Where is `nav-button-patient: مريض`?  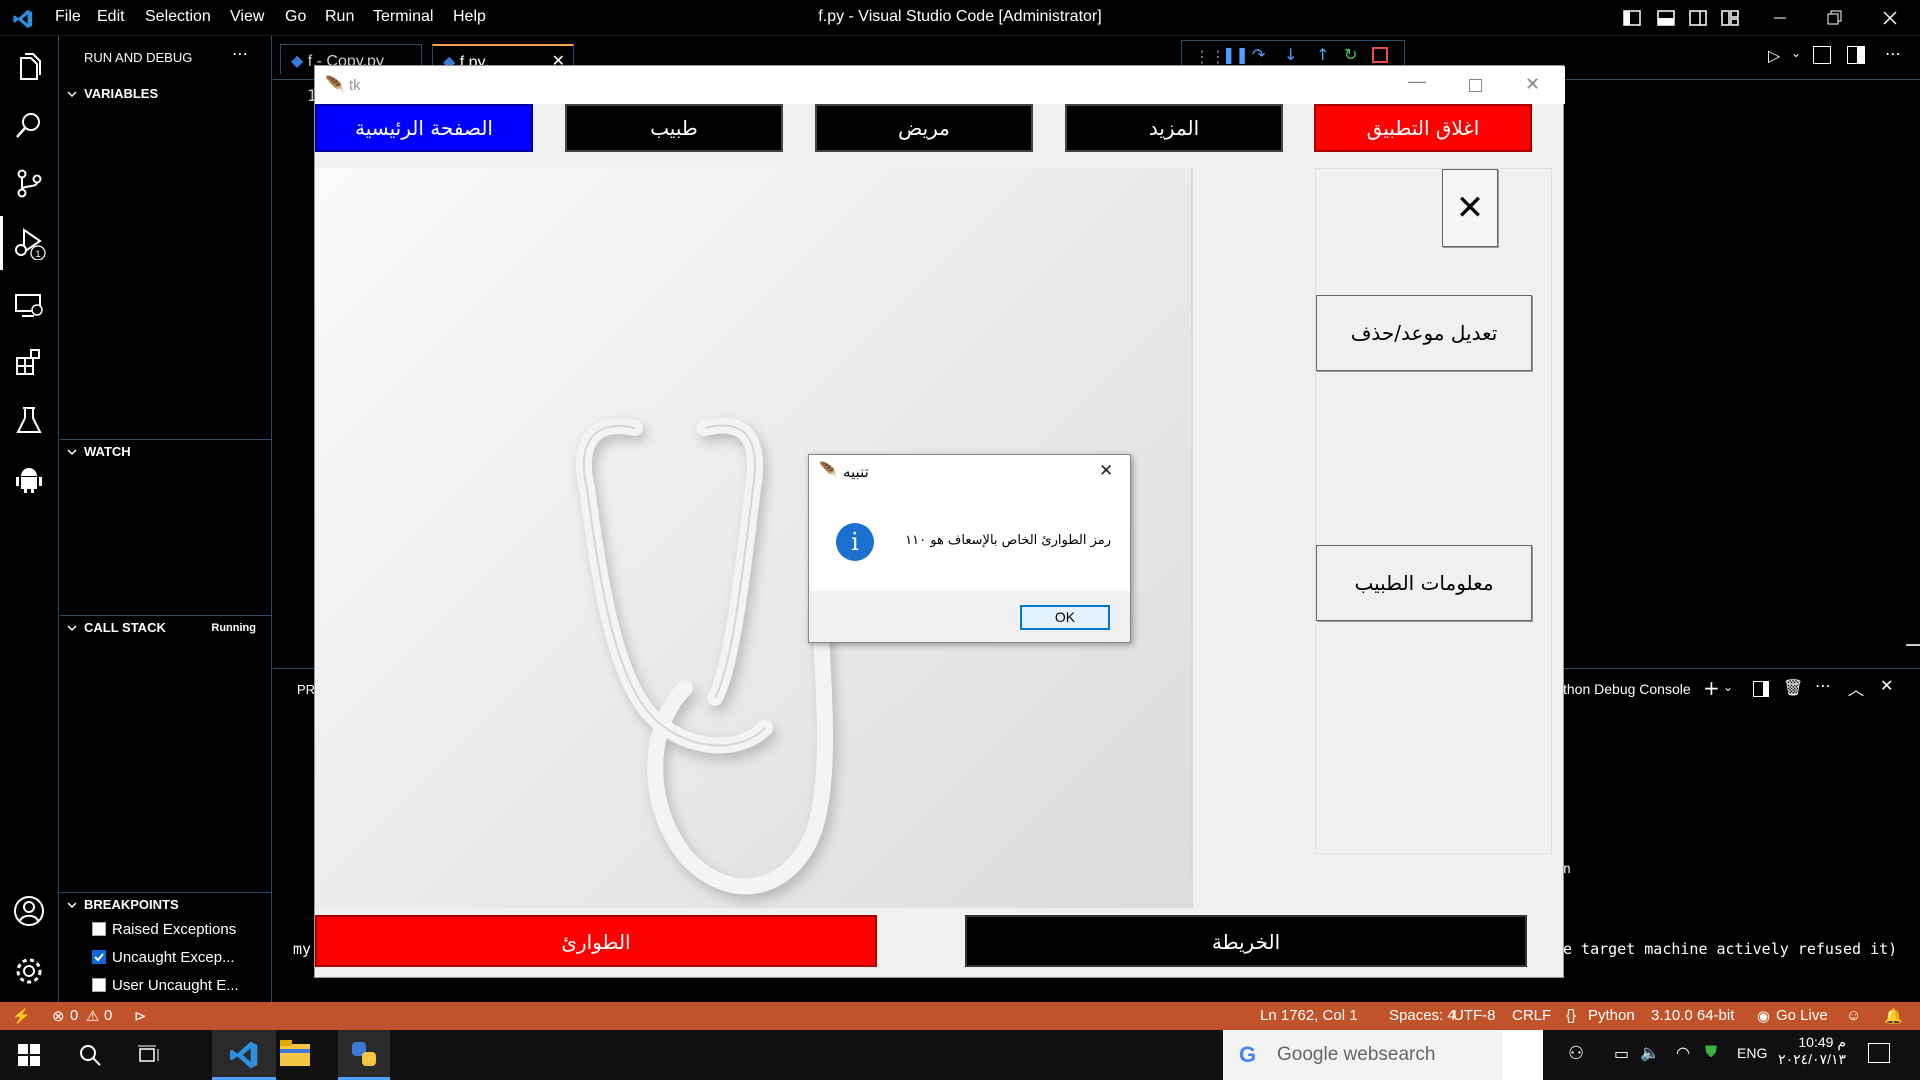 nav-button-patient: مريض is located at coordinates (924, 128).